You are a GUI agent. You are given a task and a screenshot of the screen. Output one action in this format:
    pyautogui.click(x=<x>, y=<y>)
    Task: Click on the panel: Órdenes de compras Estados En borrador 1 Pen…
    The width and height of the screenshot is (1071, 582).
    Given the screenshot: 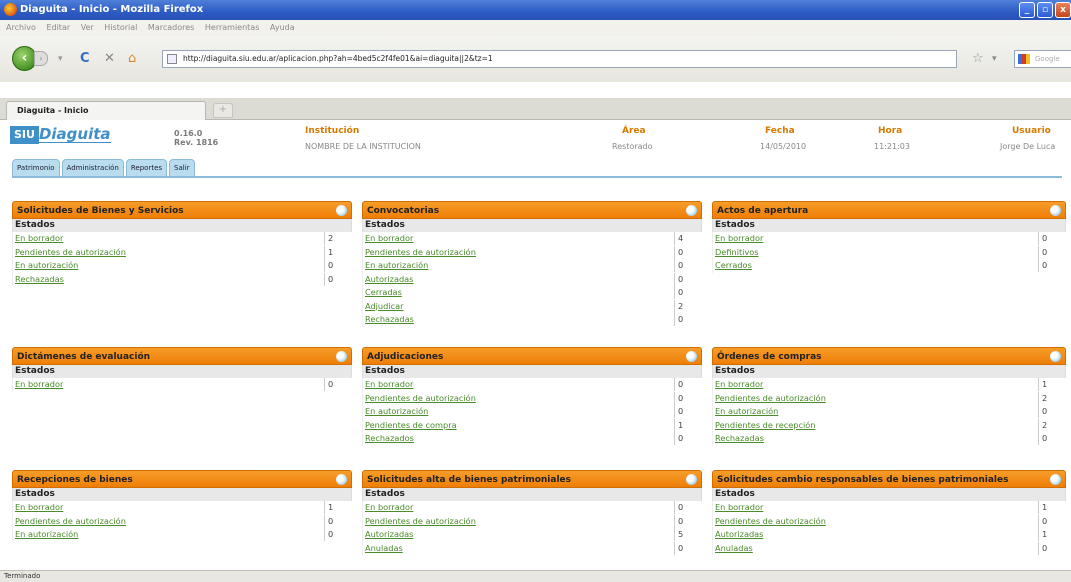 What is the action you would take?
    pyautogui.click(x=889, y=396)
    